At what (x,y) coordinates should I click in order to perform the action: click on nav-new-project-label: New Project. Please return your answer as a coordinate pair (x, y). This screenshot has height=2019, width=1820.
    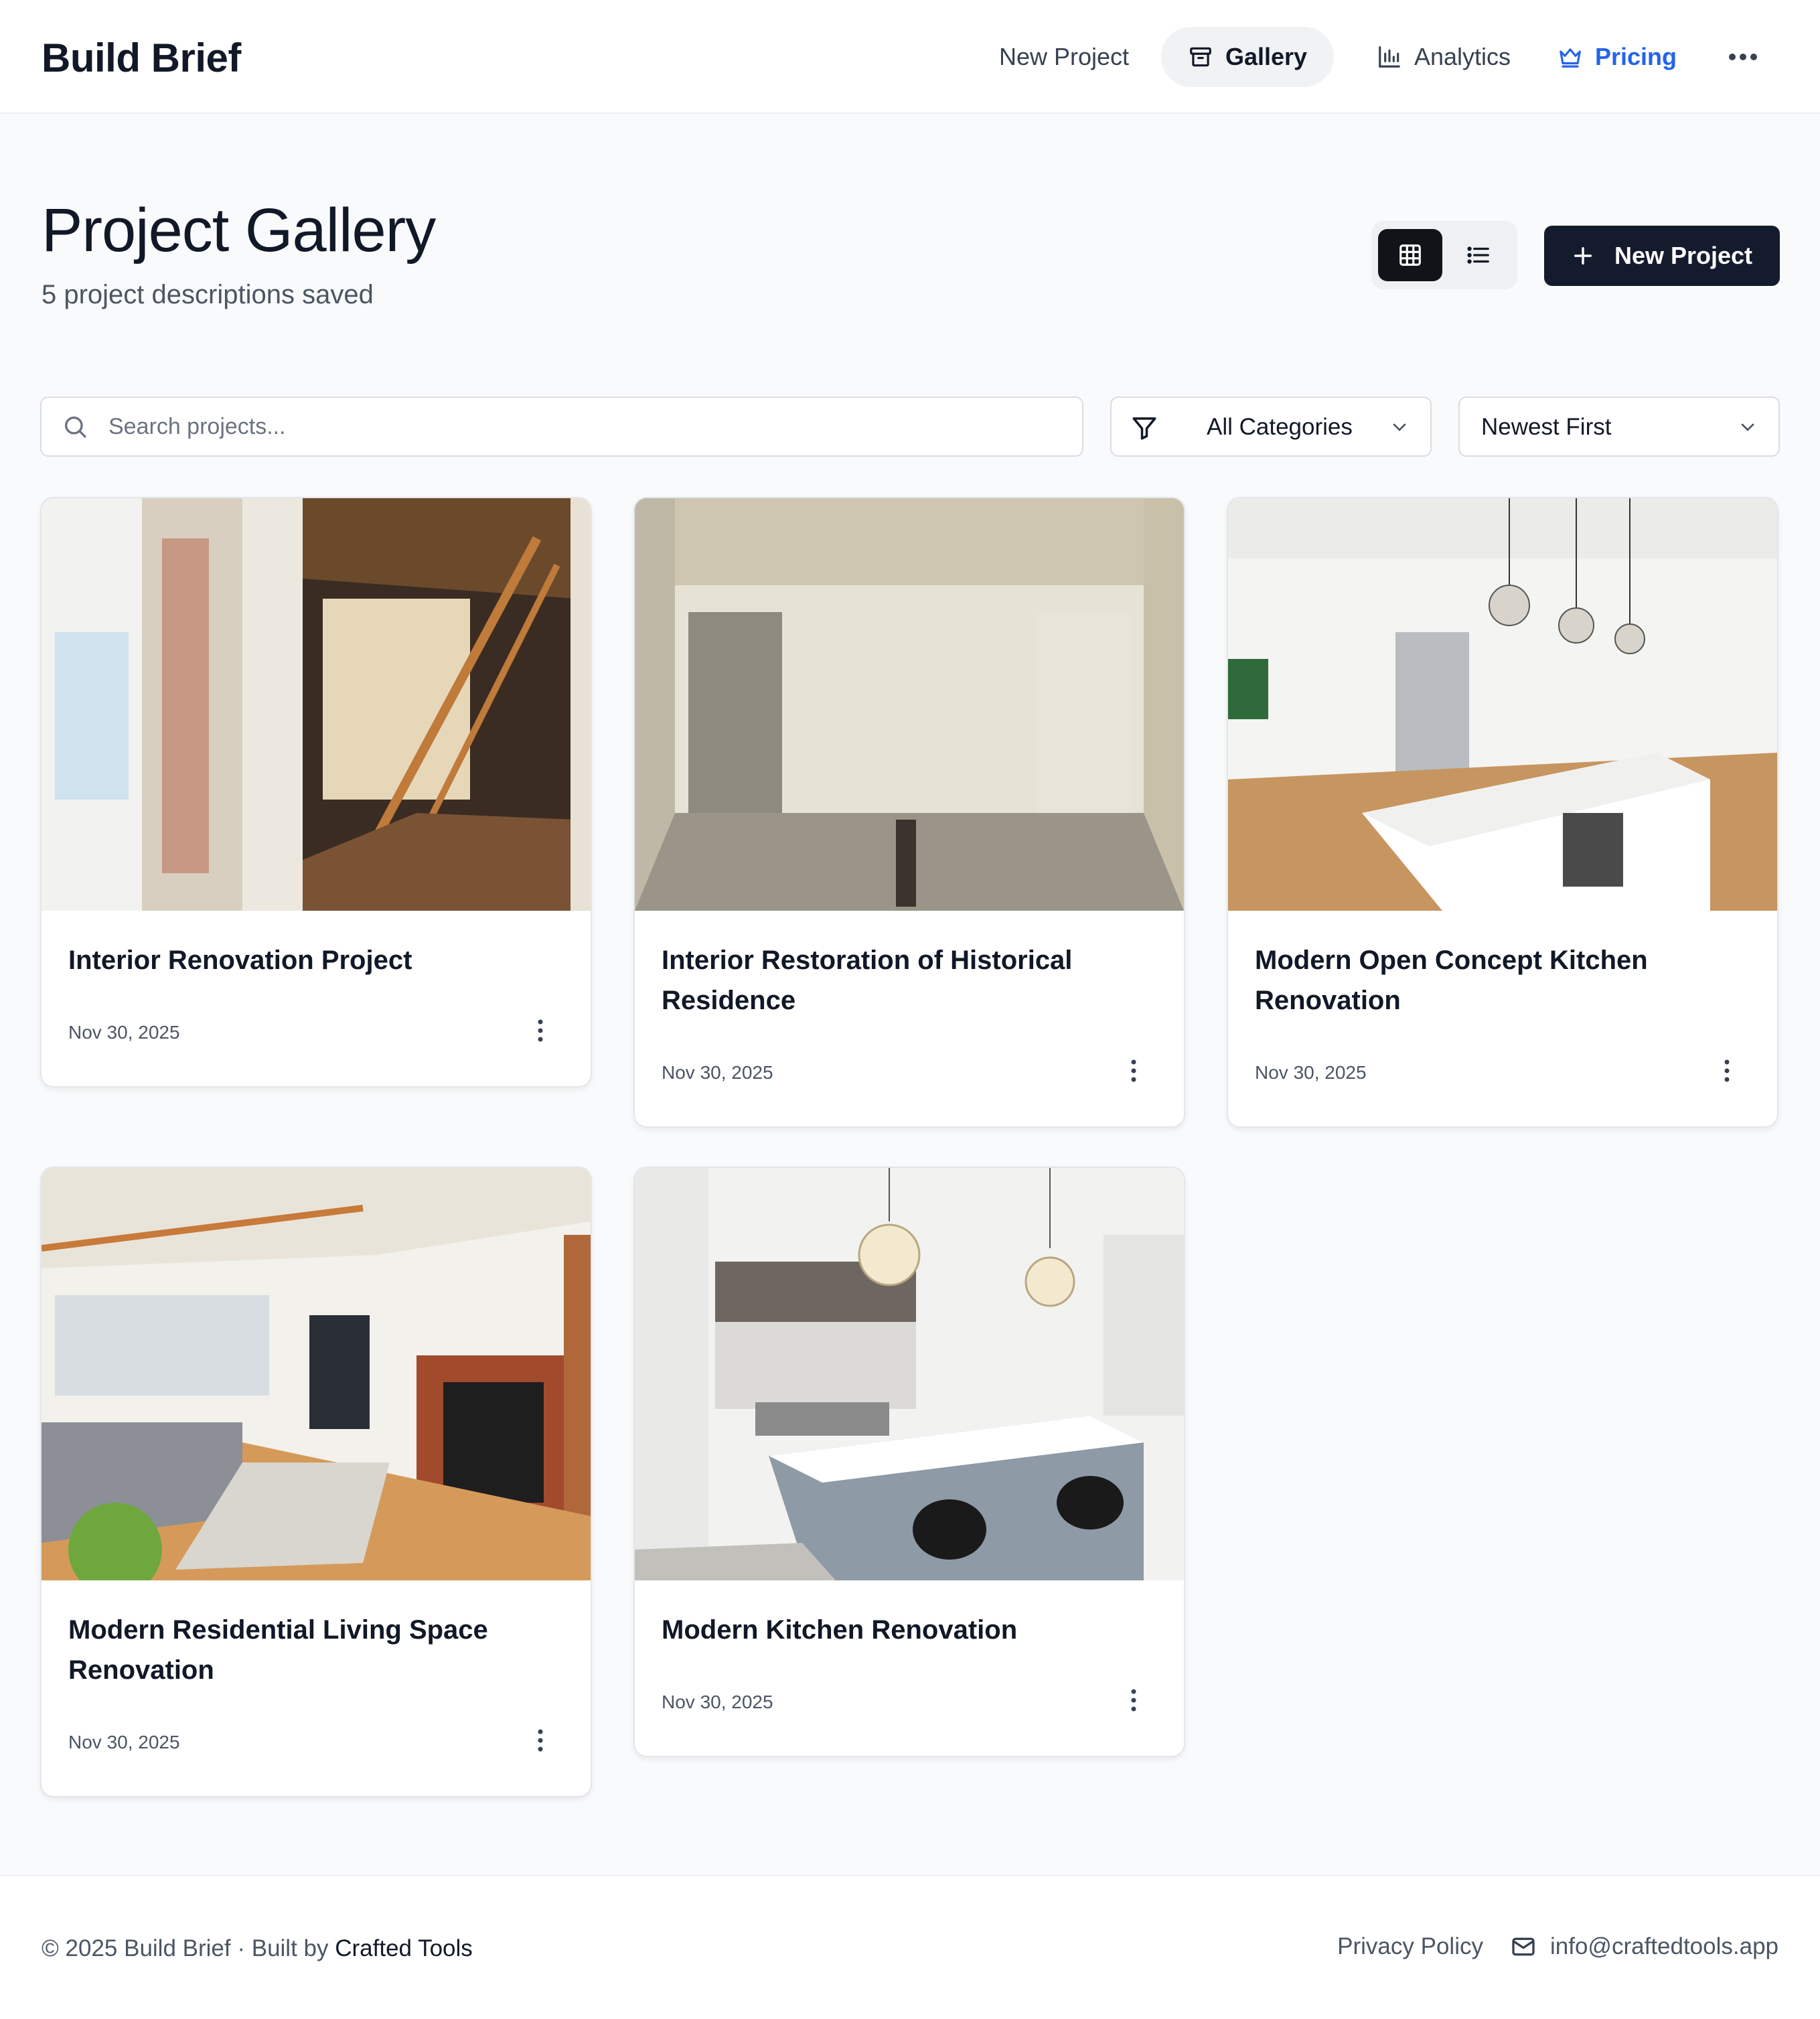
    Looking at the image, I should click on (1064, 57).